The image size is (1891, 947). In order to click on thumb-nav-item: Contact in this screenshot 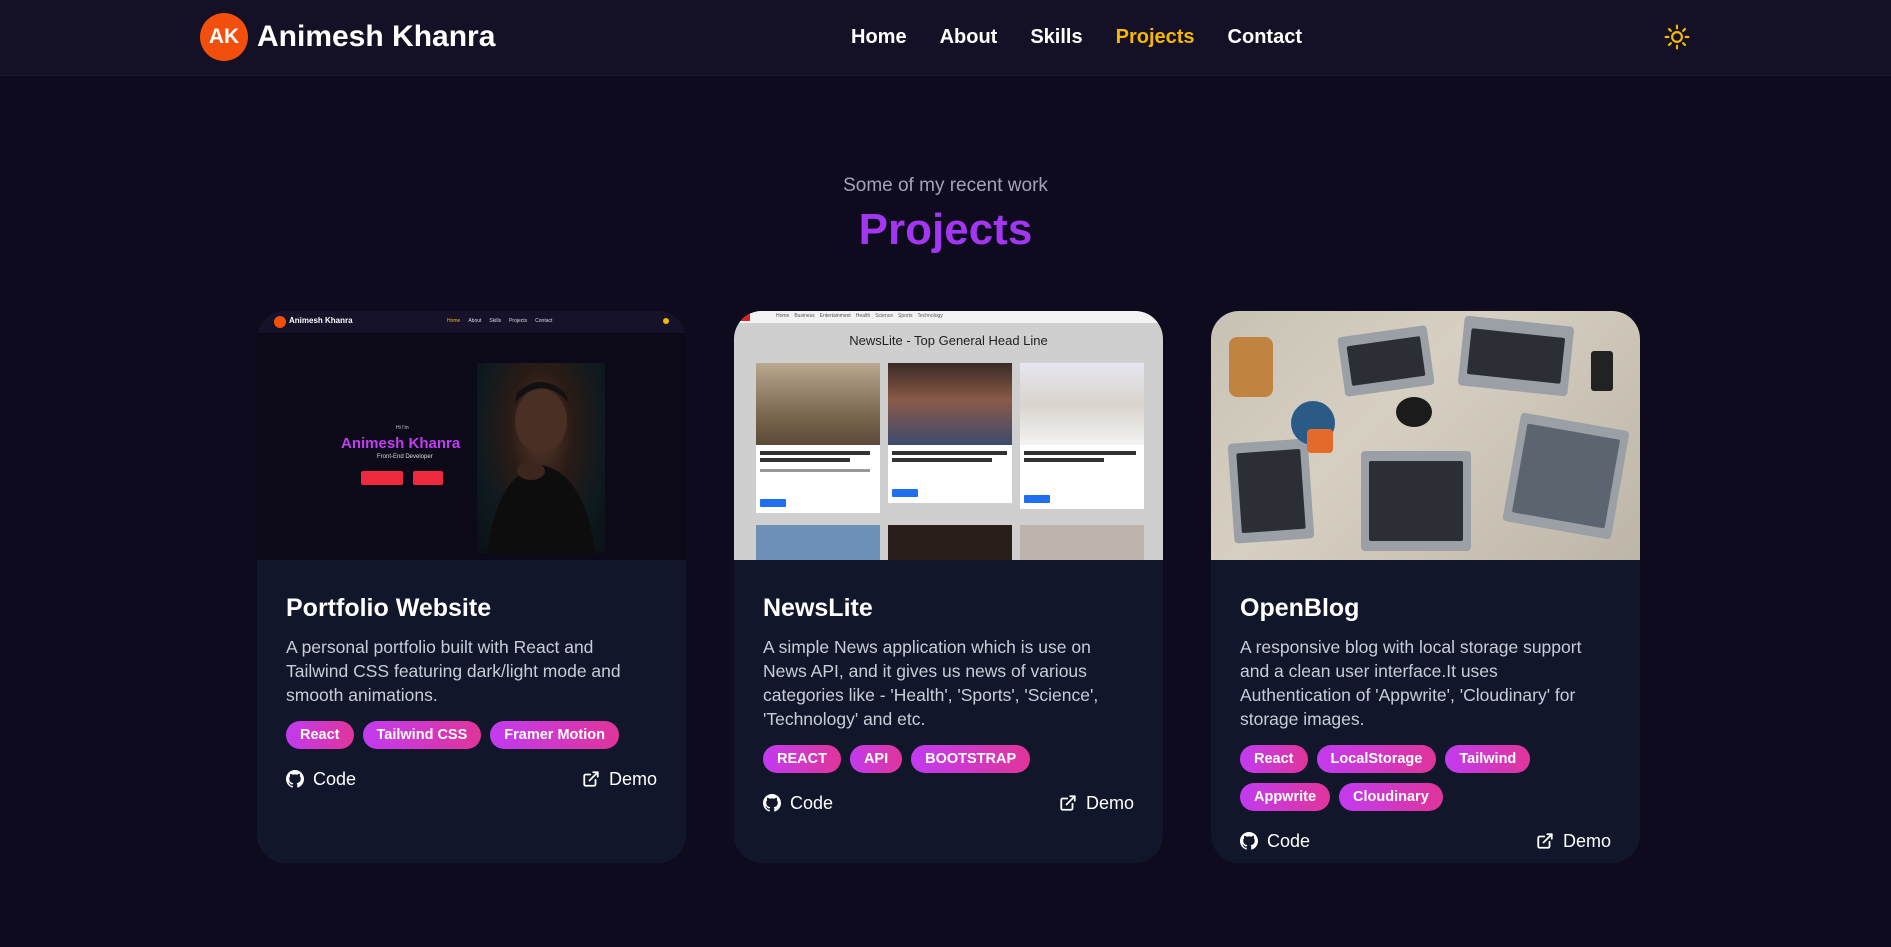, I will do `click(544, 321)`.